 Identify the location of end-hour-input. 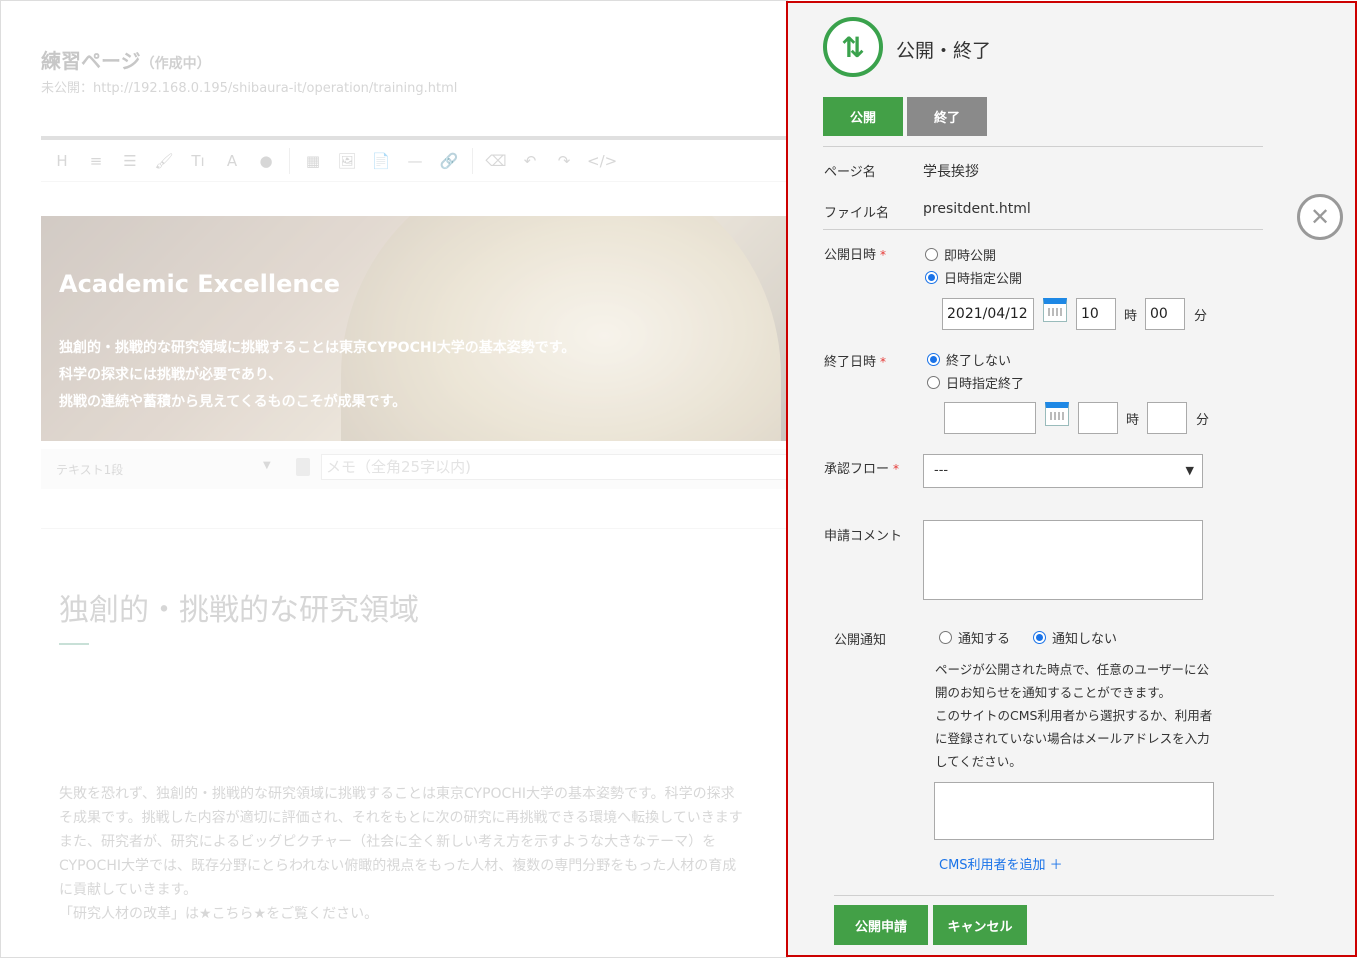
(1098, 418).